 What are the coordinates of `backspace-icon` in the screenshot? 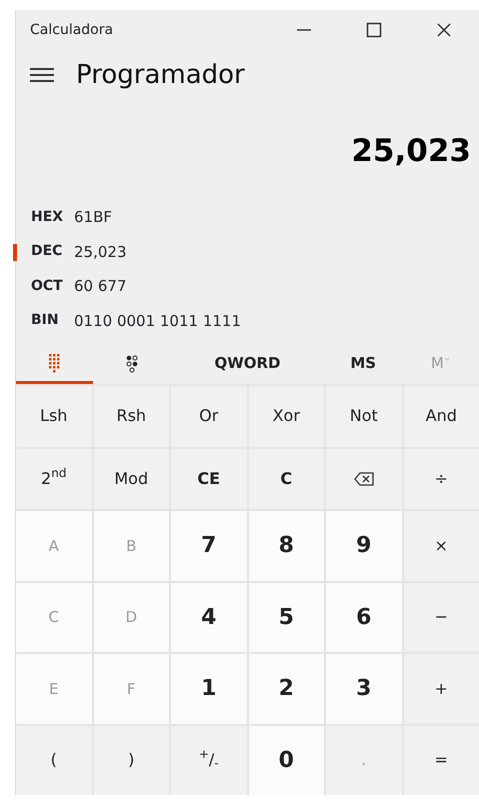 It's located at (364, 479).